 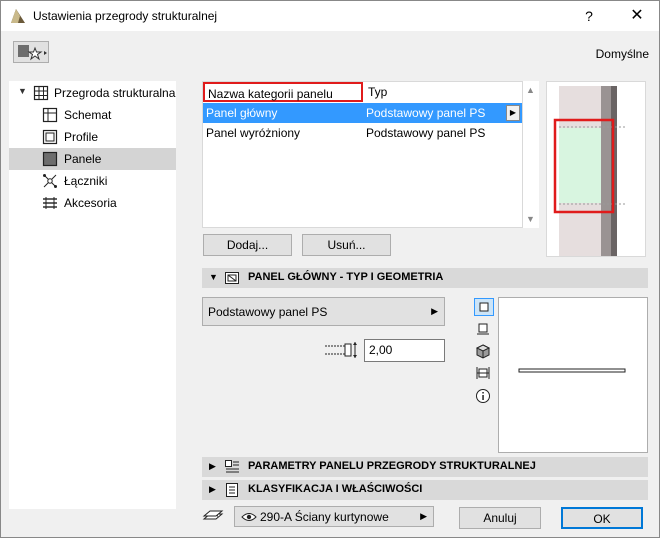 I want to click on panel-plan-preview, so click(x=572, y=370).